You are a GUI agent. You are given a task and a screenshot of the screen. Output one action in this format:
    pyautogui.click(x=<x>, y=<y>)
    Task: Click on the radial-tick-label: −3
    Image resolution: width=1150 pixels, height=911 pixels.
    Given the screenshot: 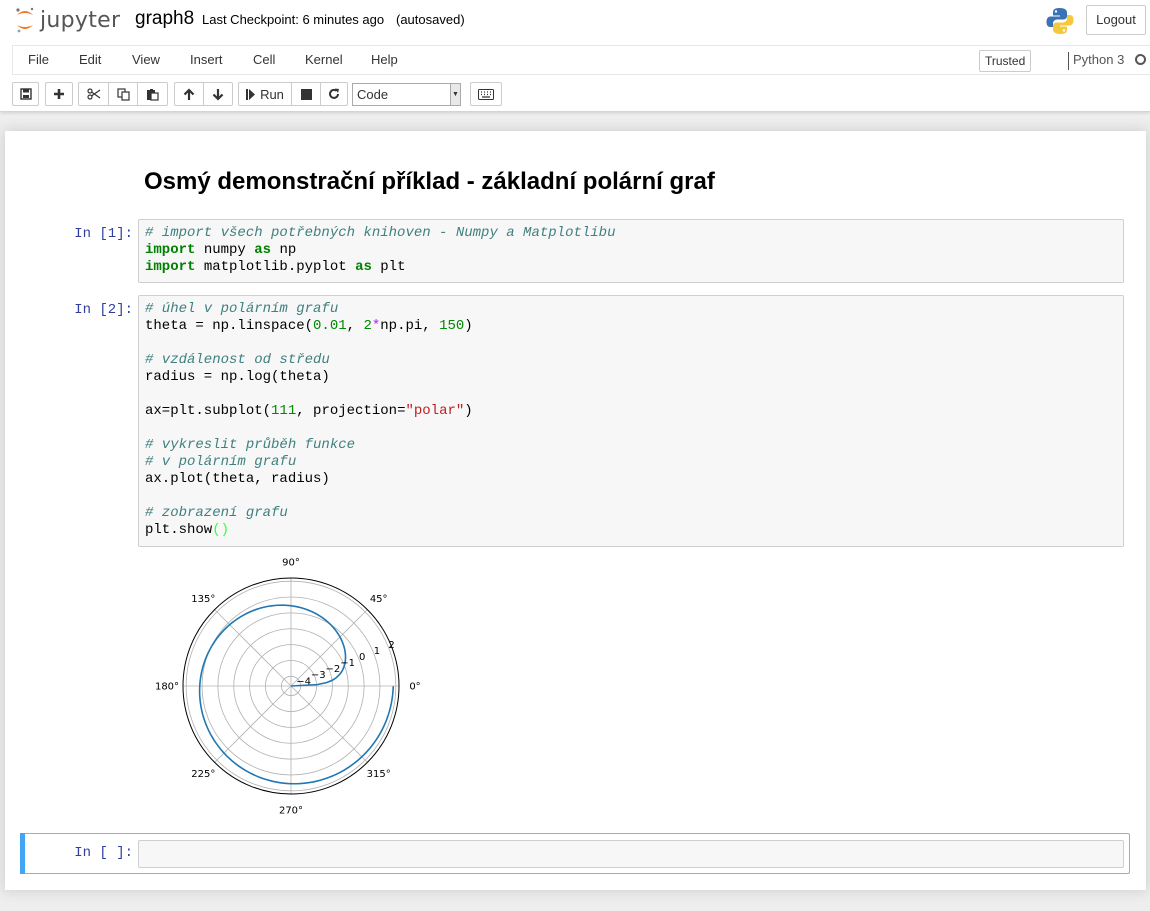 What is the action you would take?
    pyautogui.click(x=318, y=675)
    